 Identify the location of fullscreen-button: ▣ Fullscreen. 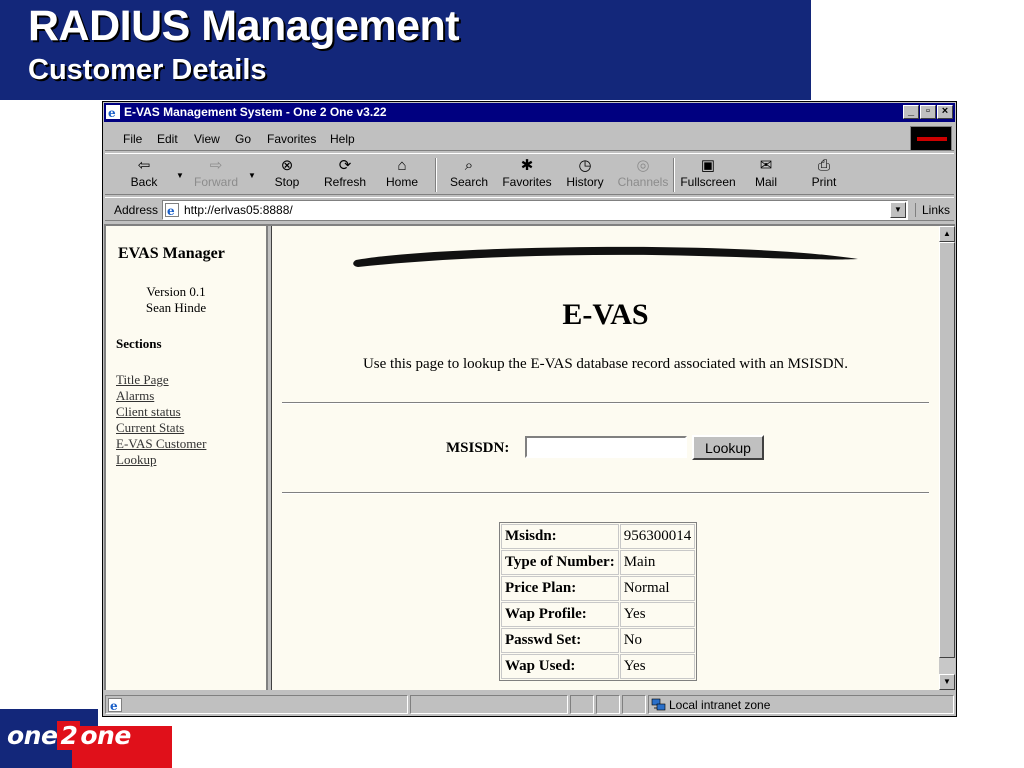
(708, 175).